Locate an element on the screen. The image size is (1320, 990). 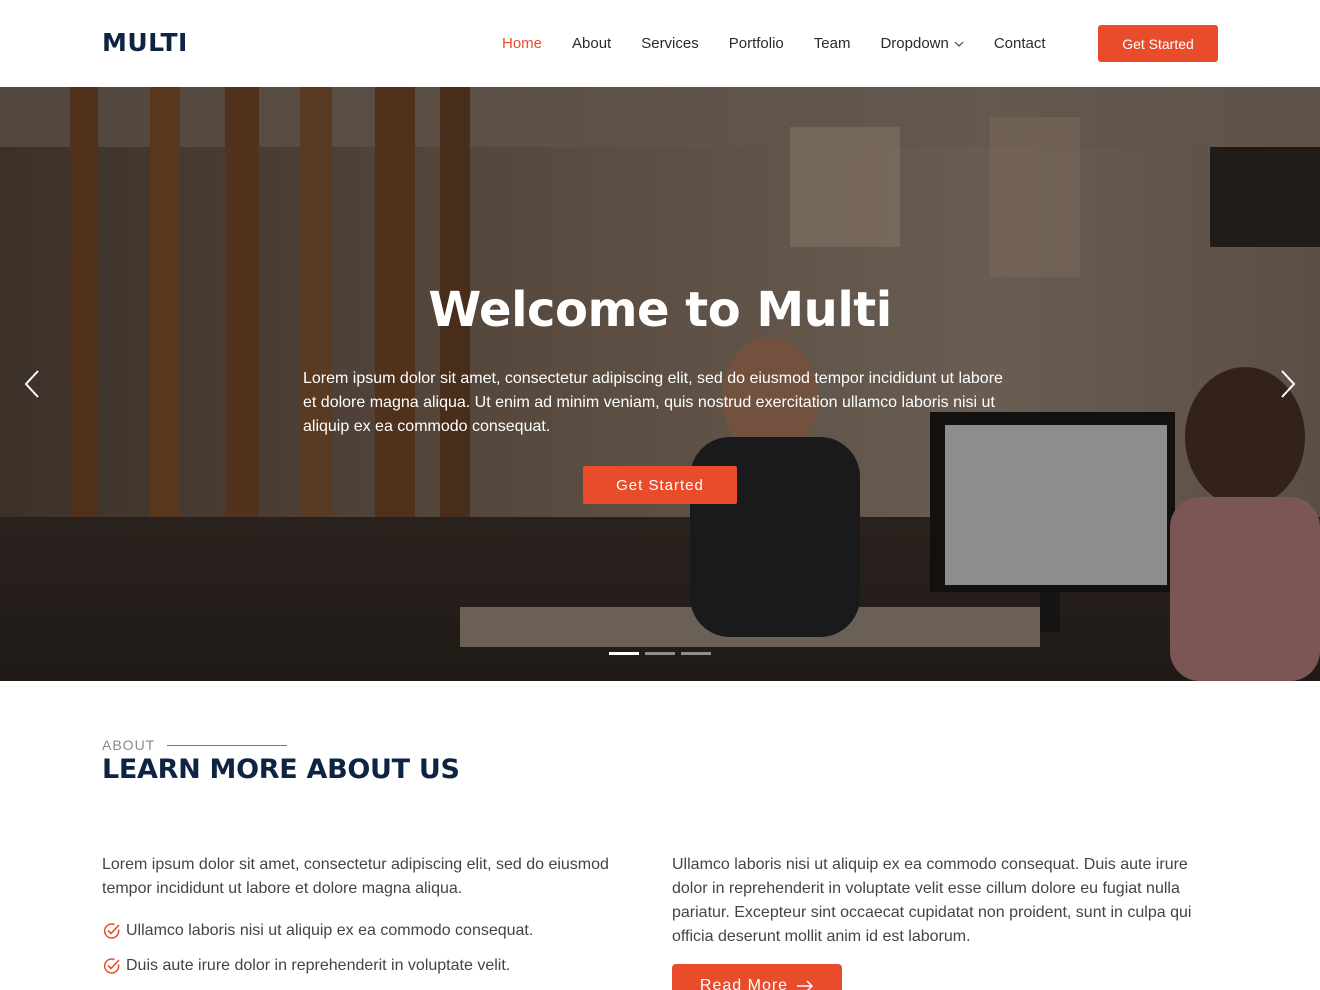
nav-contact: Contact is located at coordinates (1020, 43).